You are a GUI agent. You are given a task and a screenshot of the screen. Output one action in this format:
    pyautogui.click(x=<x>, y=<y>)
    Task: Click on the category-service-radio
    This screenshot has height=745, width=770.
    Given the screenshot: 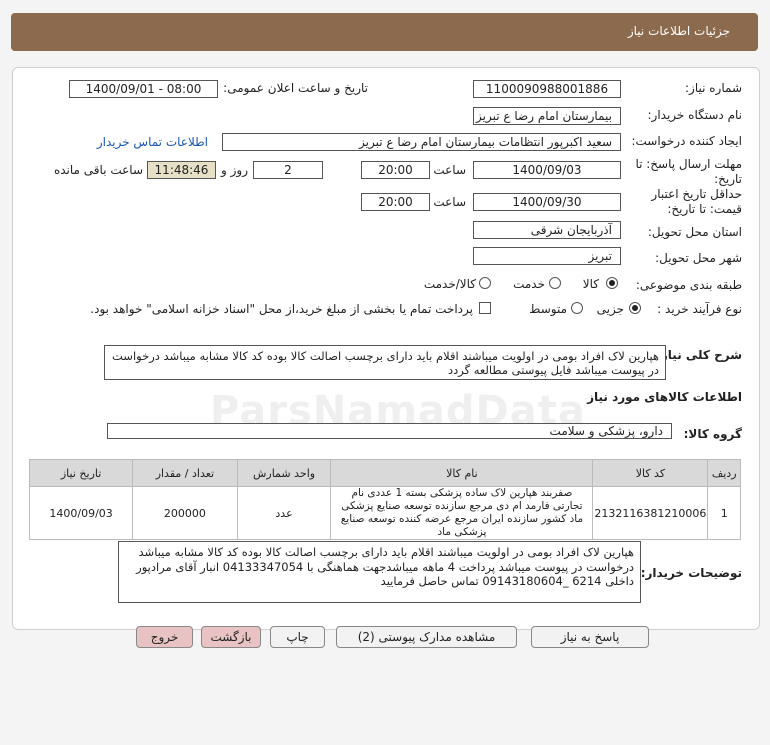 What is the action you would take?
    pyautogui.click(x=555, y=283)
    